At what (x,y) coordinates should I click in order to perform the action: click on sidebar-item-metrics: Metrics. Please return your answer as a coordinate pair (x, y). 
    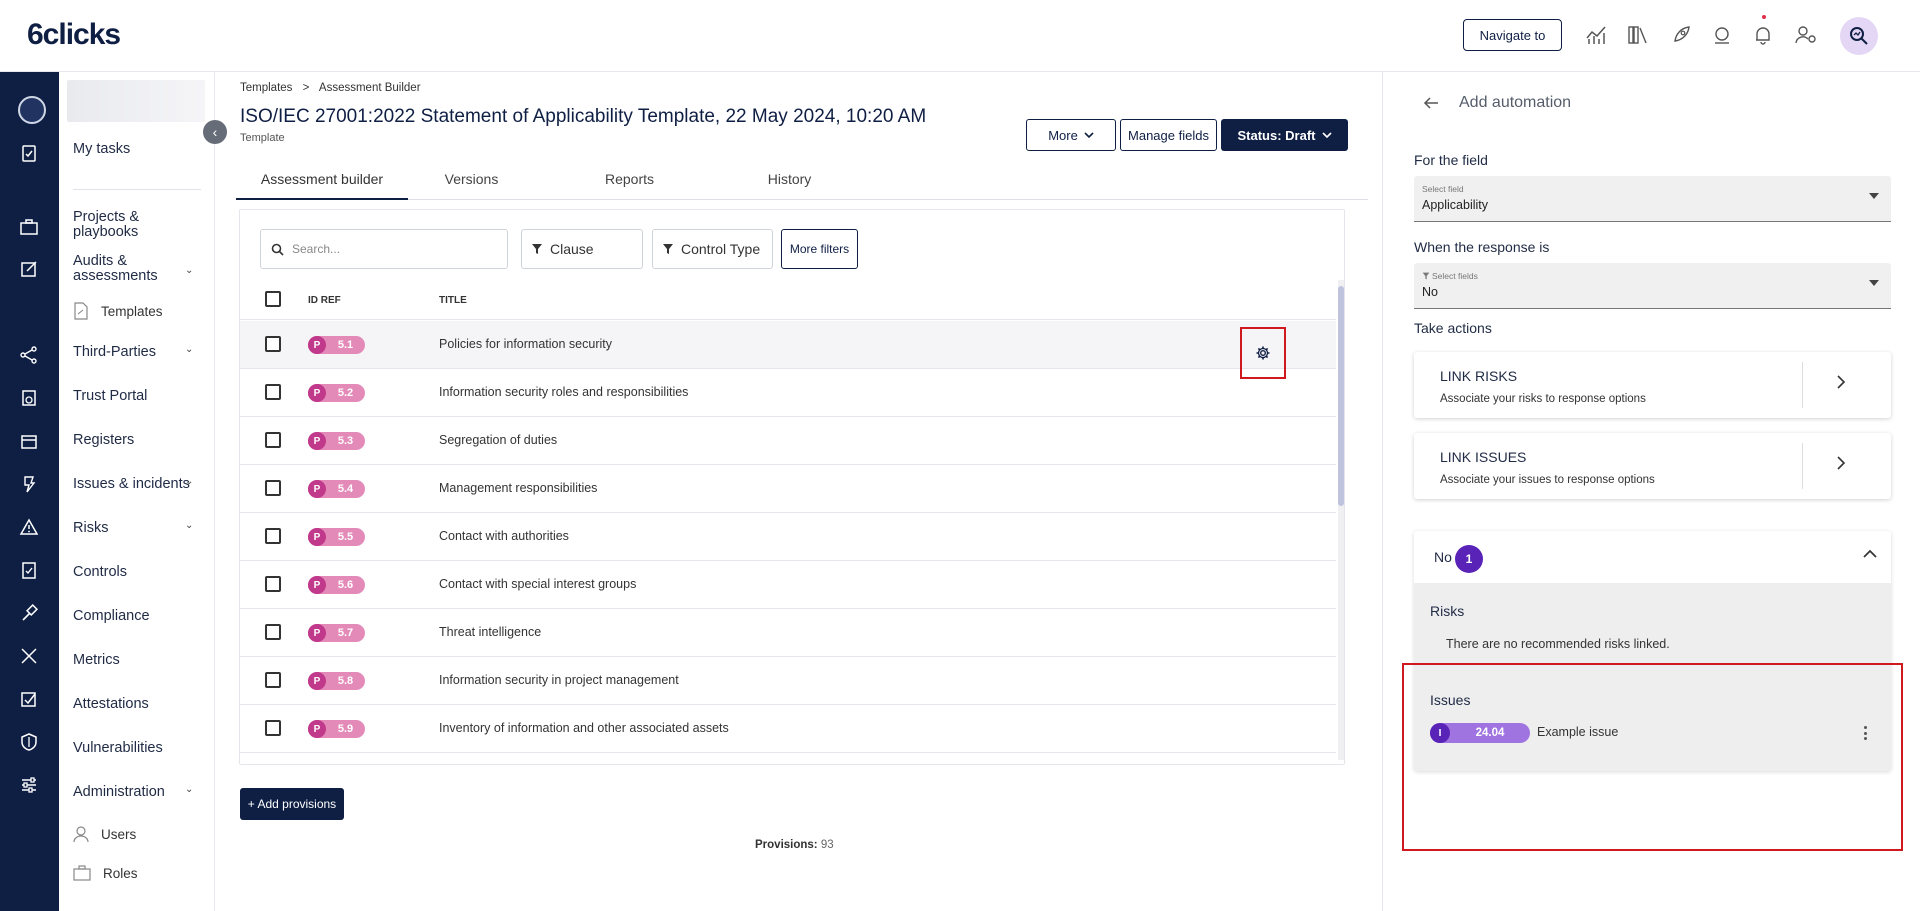
    Looking at the image, I should click on (96, 660).